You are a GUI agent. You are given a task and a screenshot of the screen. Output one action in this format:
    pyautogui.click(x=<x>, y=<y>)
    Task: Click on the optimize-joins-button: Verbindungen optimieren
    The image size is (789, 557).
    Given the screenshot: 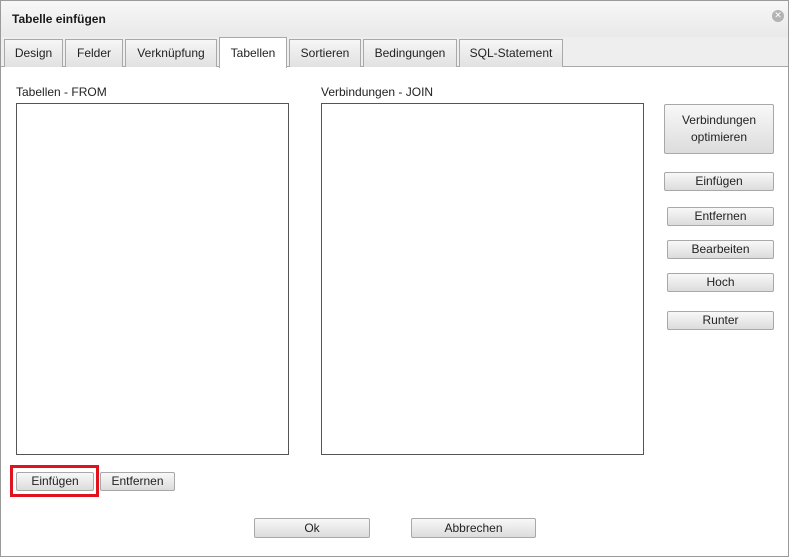 What is the action you would take?
    pyautogui.click(x=719, y=129)
    